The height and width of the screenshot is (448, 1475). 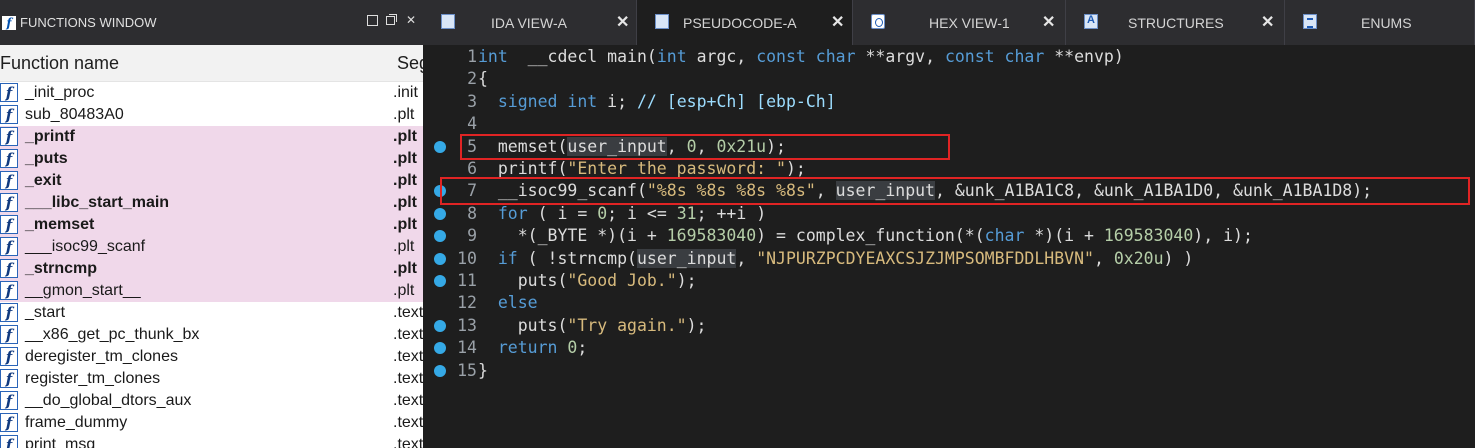 I want to click on code-line: 15}, so click(x=949, y=371).